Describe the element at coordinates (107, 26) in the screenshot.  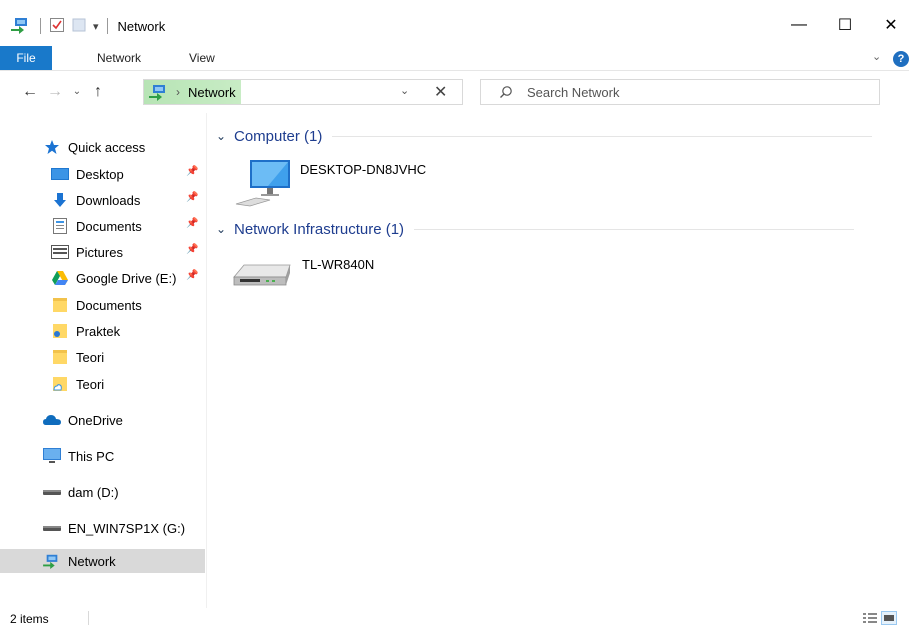
I see `toolbar-separator` at that location.